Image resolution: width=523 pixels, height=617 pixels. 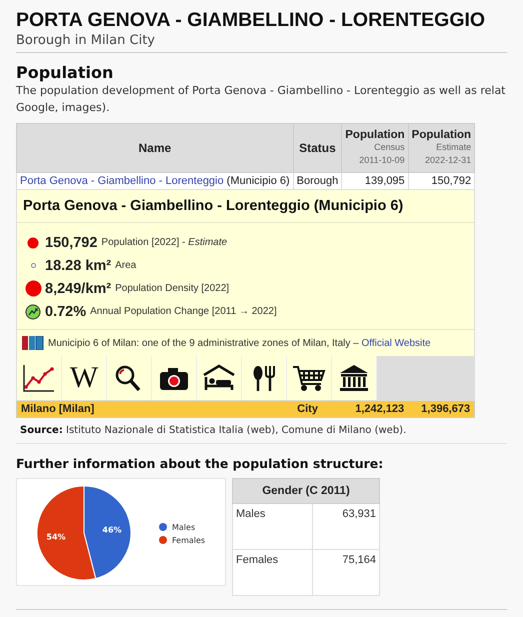 I want to click on stat-label: Annual Population Change [2011 → 2022], so click(x=183, y=311).